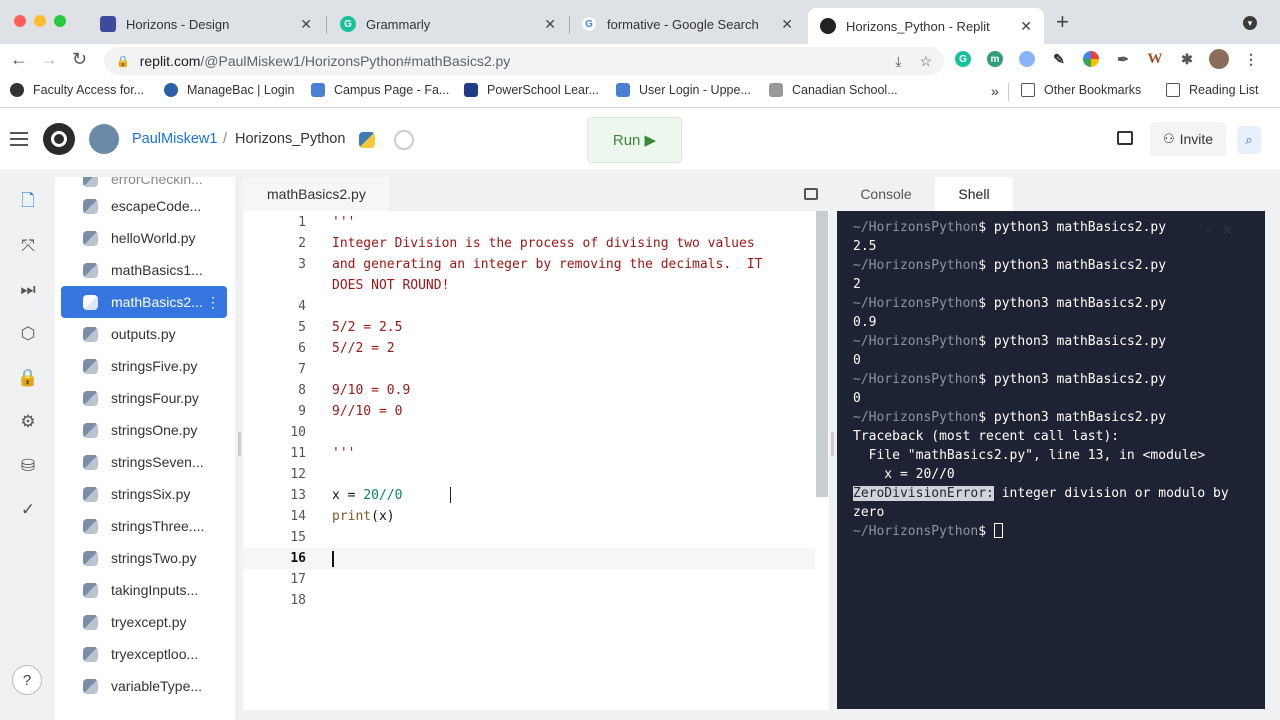  Describe the element at coordinates (1081, 90) in the screenshot. I see `other-bookmarks: Other Bookmarks` at that location.